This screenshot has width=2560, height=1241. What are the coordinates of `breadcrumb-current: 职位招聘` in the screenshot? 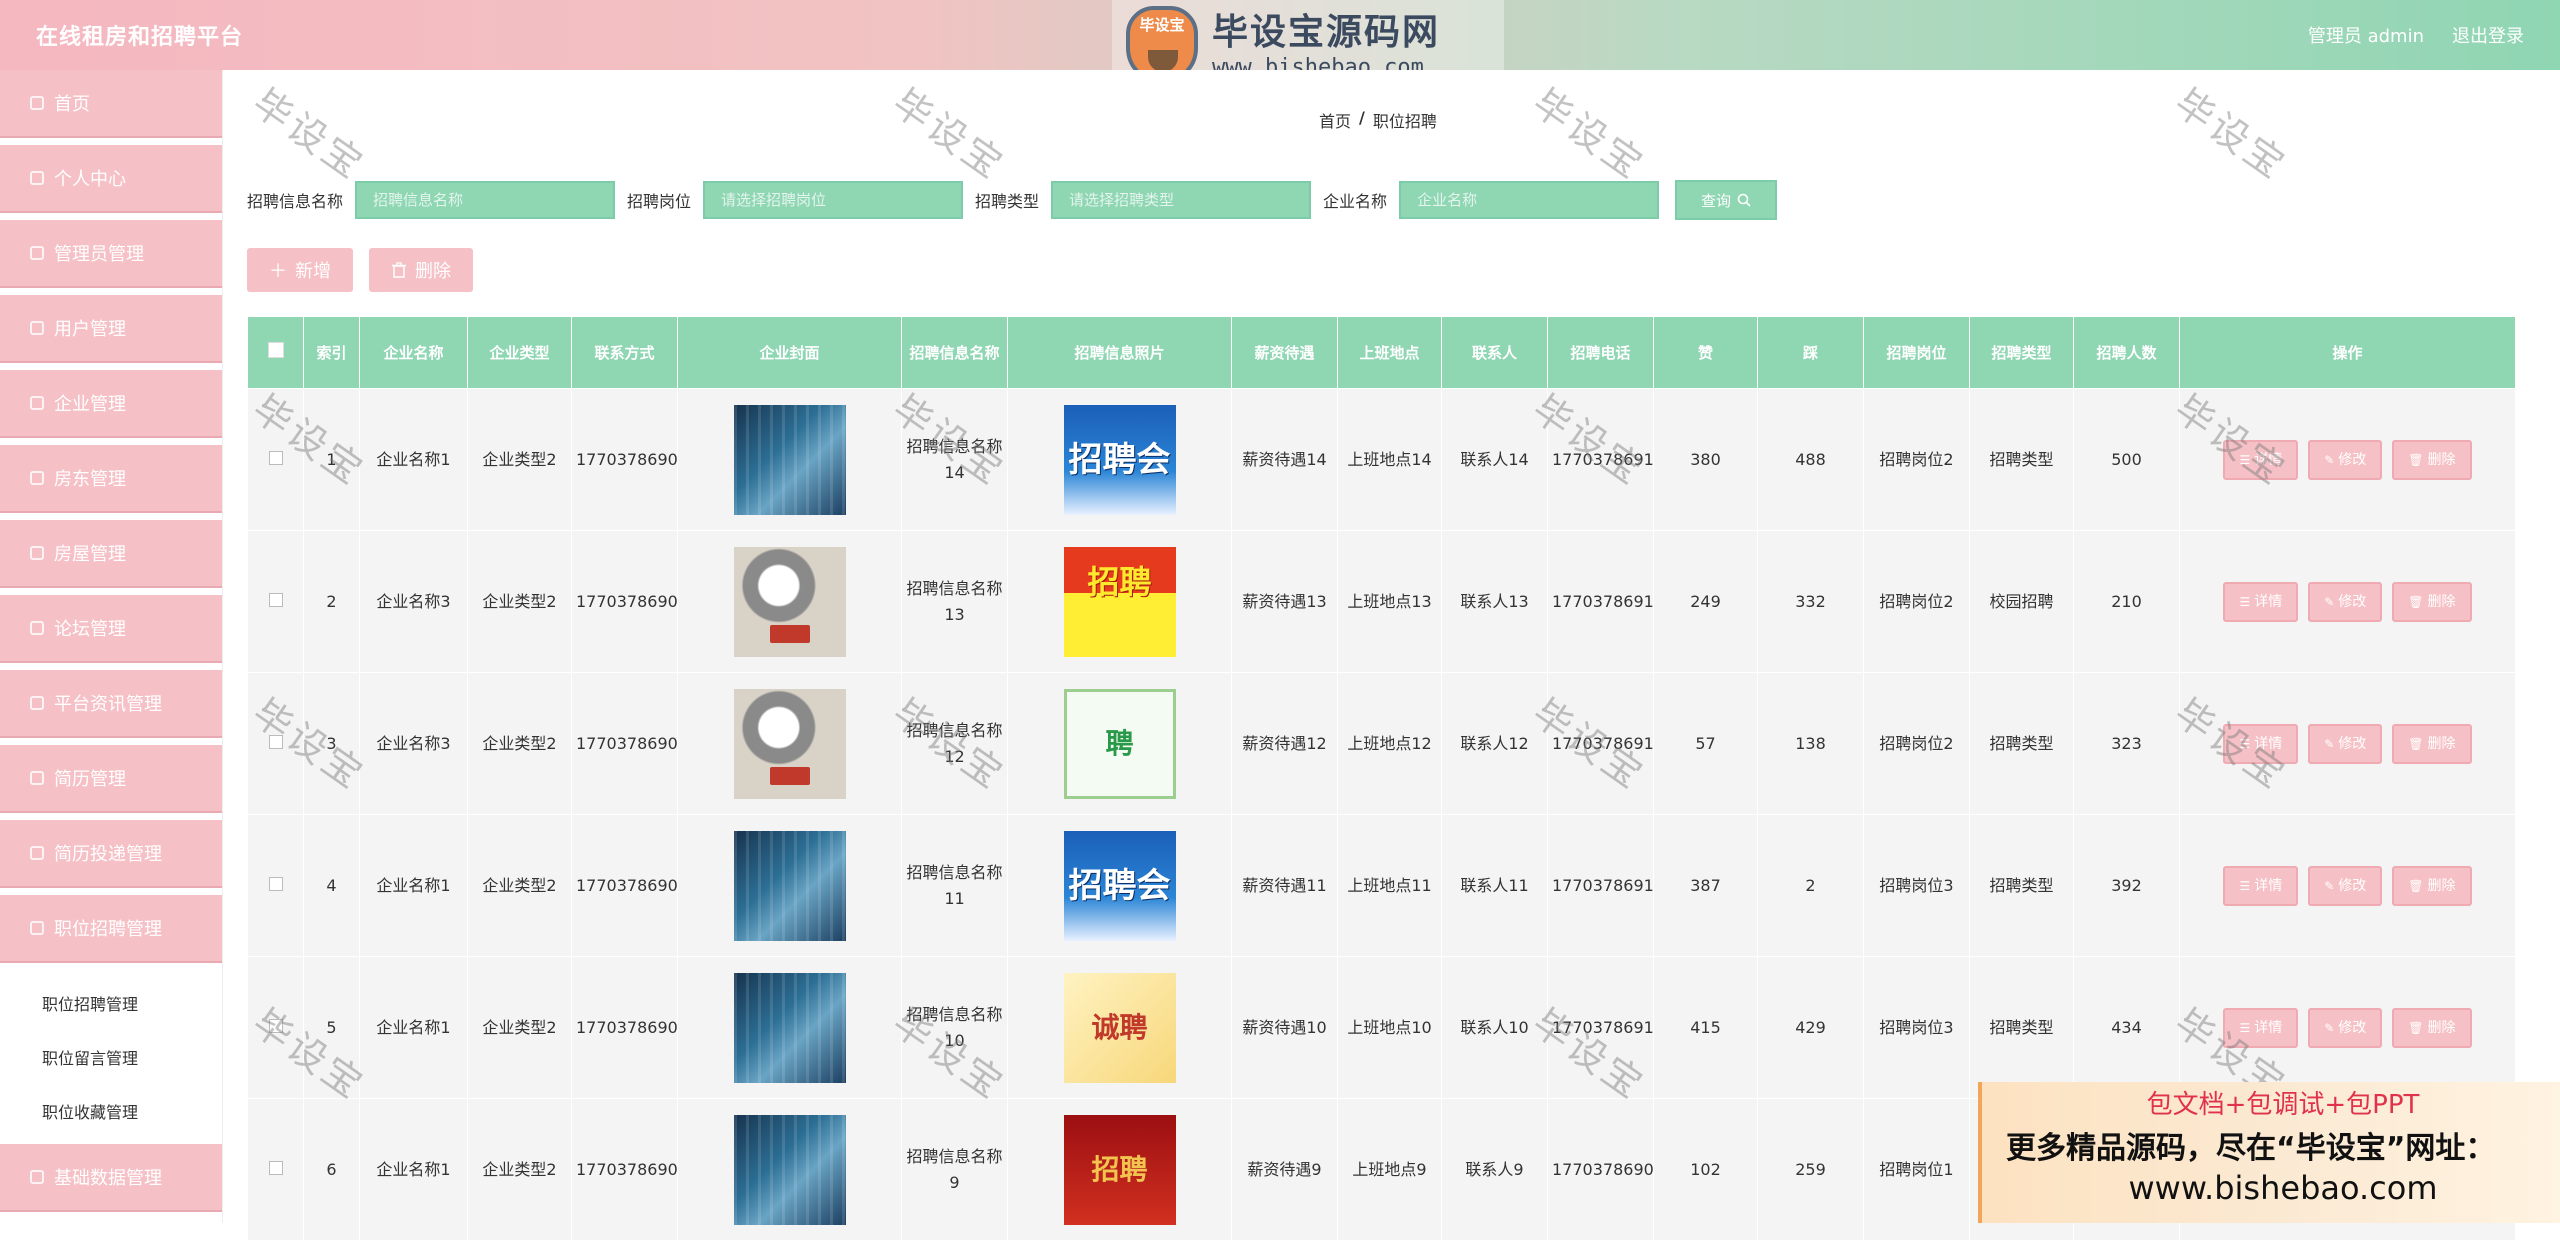 It's located at (1404, 121).